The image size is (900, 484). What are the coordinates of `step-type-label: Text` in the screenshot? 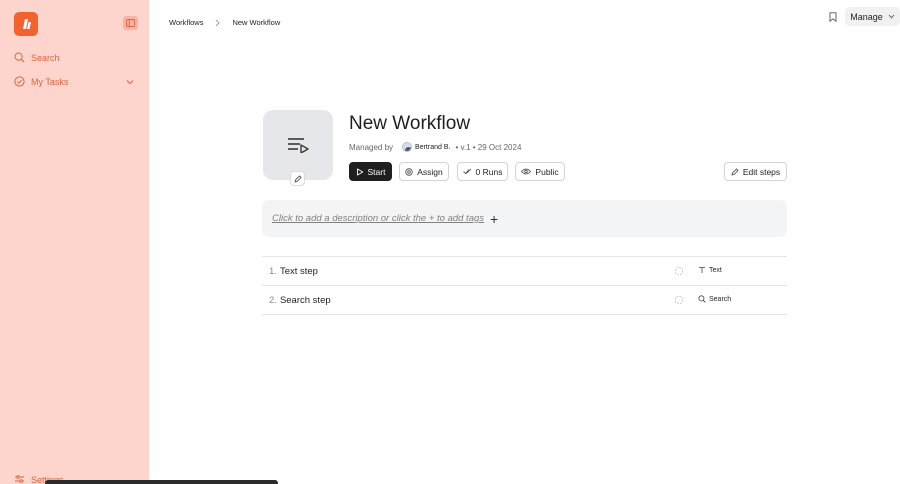 It's located at (715, 270).